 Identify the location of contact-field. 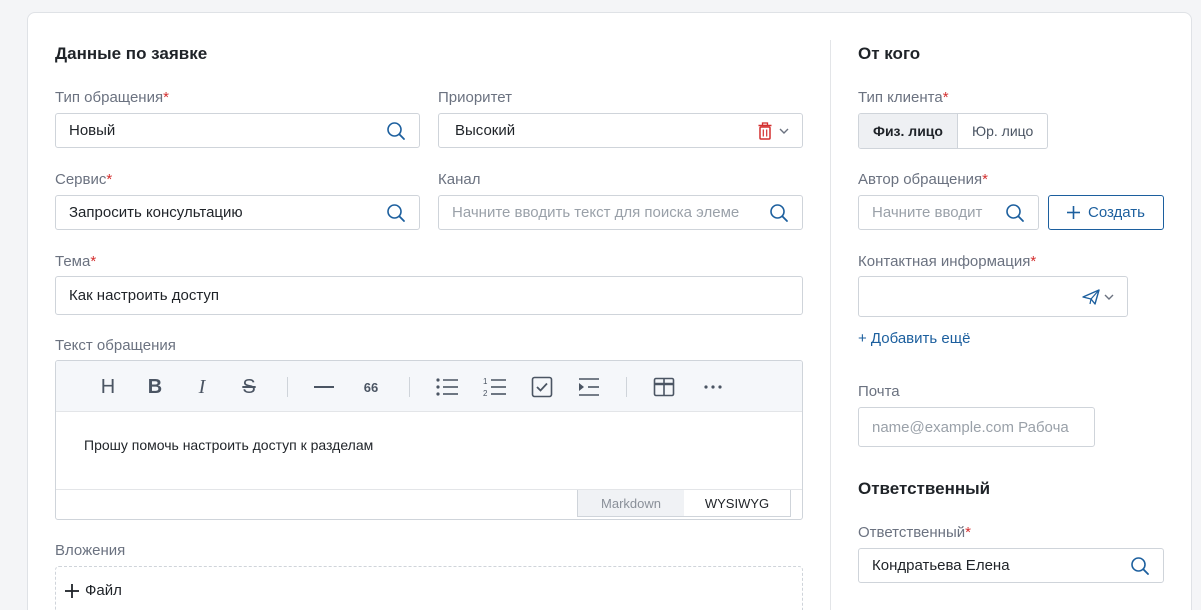
(993, 296).